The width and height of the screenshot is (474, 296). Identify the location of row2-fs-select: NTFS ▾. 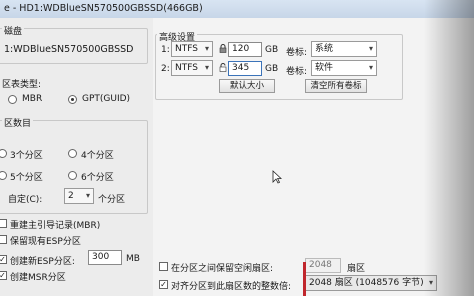
(192, 68).